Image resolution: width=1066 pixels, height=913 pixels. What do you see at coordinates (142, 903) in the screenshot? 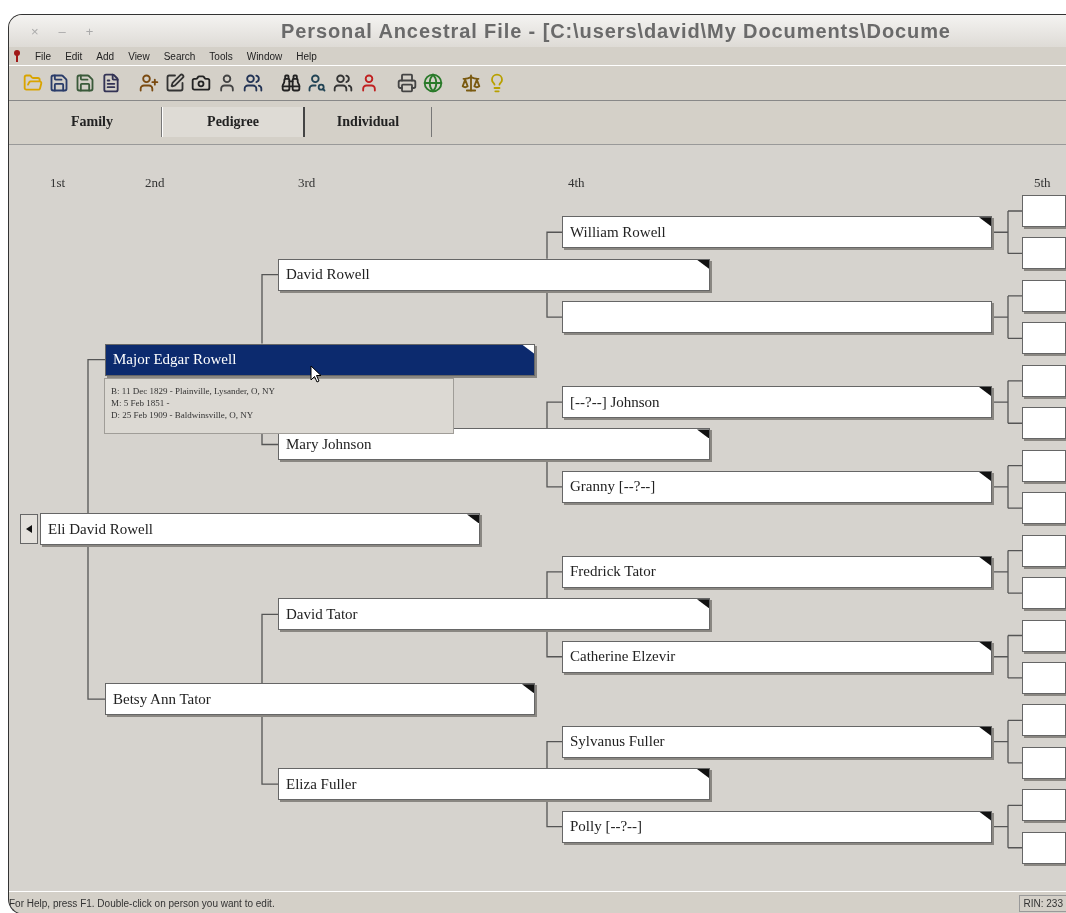
I see `status-message: For Help, press F1. Double-click on person you want to edit.` at bounding box center [142, 903].